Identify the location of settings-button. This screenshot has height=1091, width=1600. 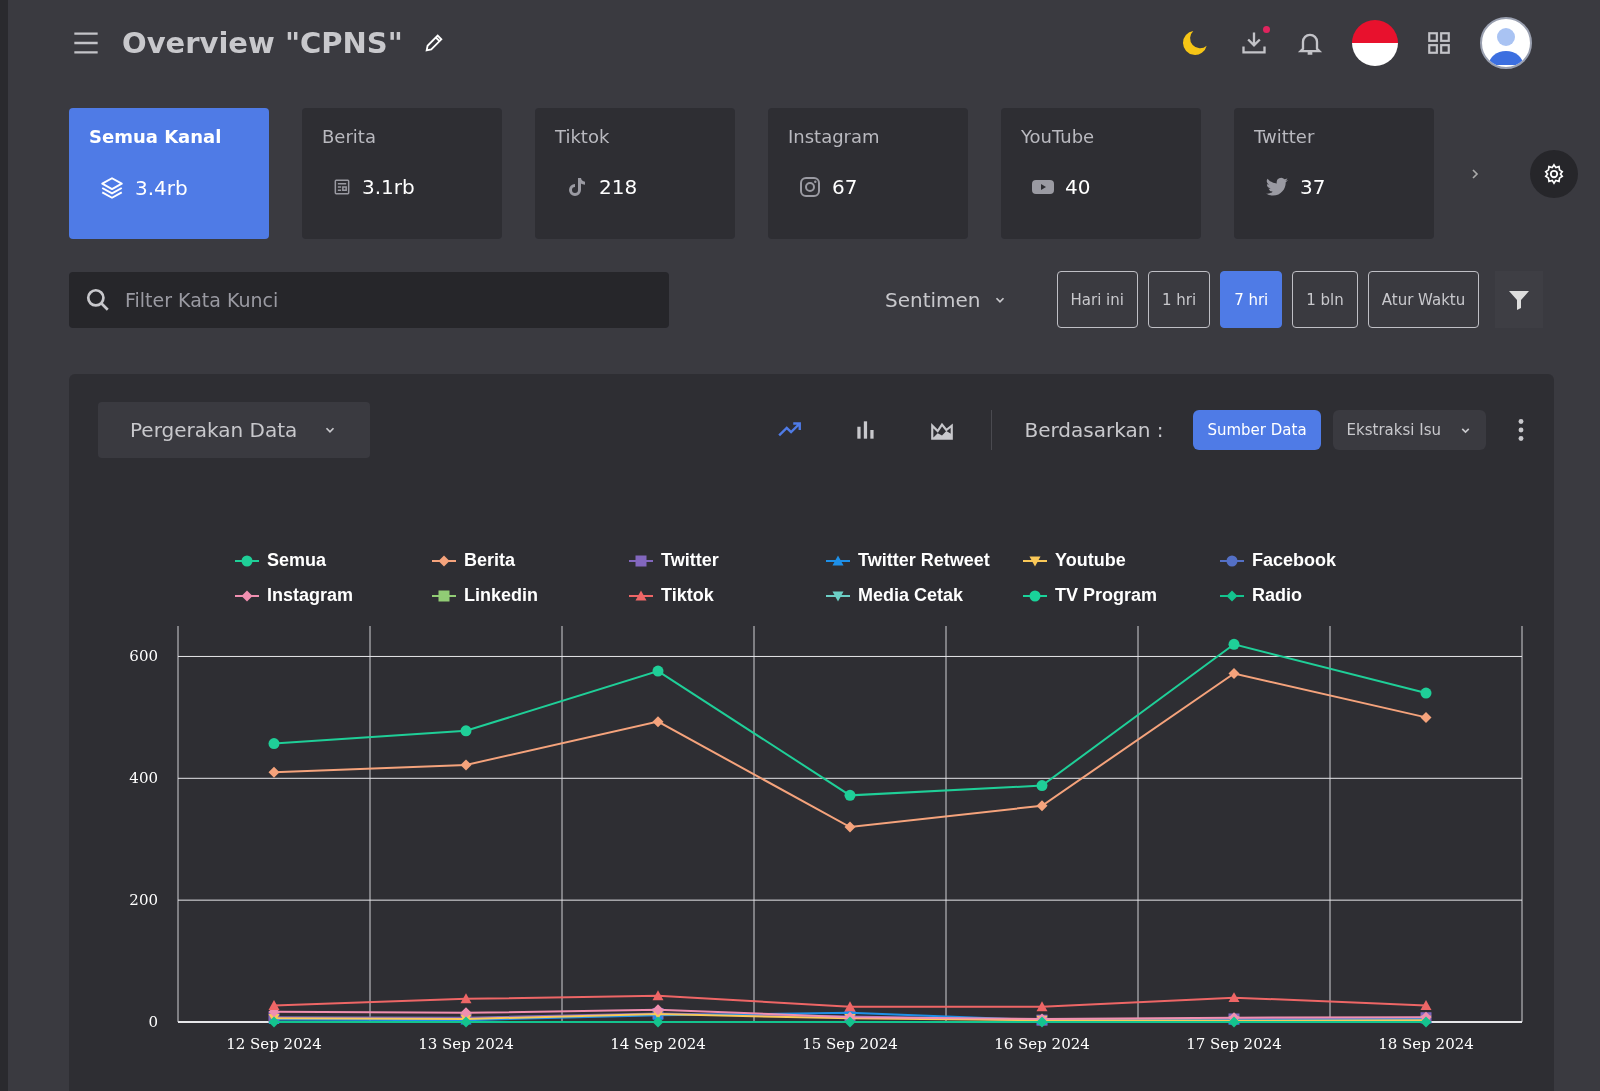
(1554, 173).